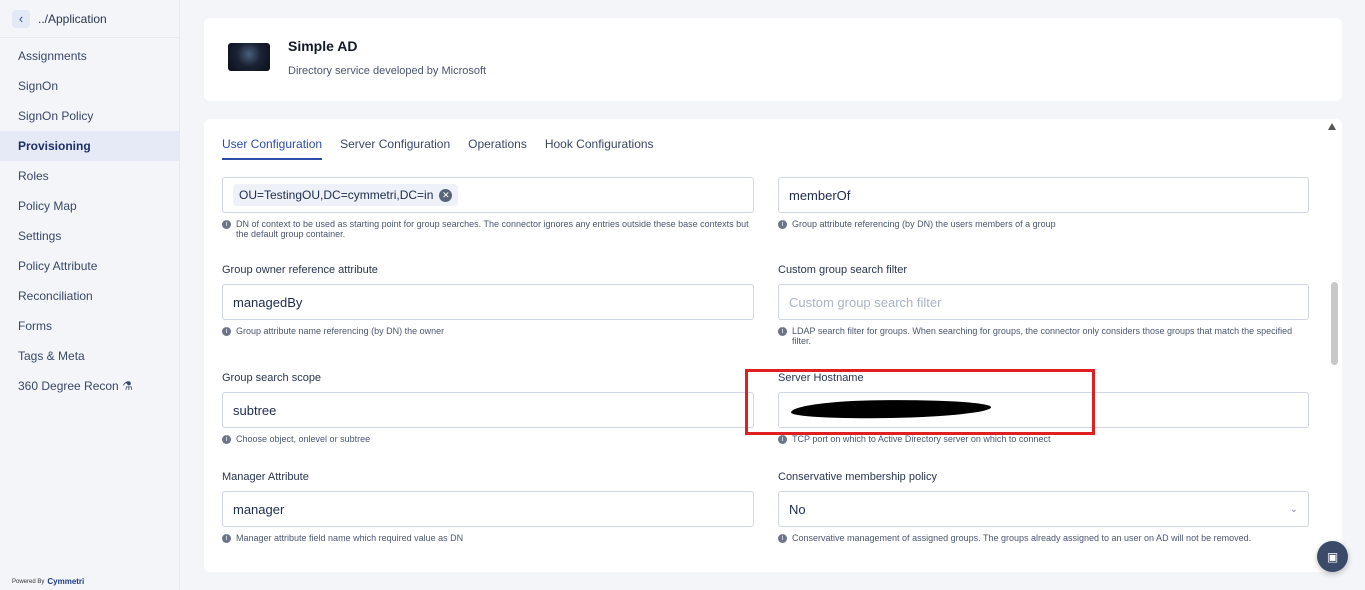 The height and width of the screenshot is (590, 1365). I want to click on field-label: Group owner reference attribute, so click(300, 270).